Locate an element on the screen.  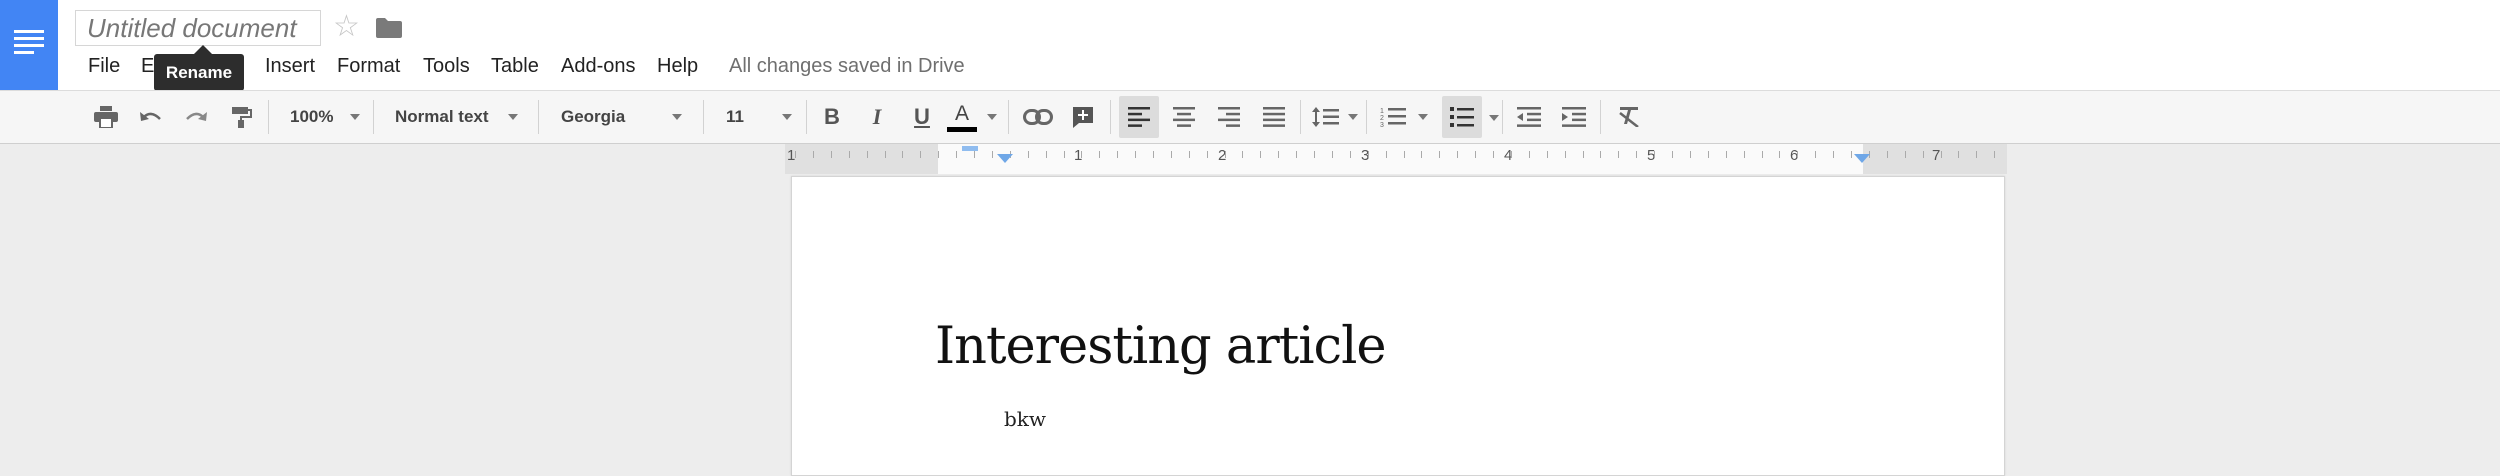
first-line-indent-marker is located at coordinates (970, 148).